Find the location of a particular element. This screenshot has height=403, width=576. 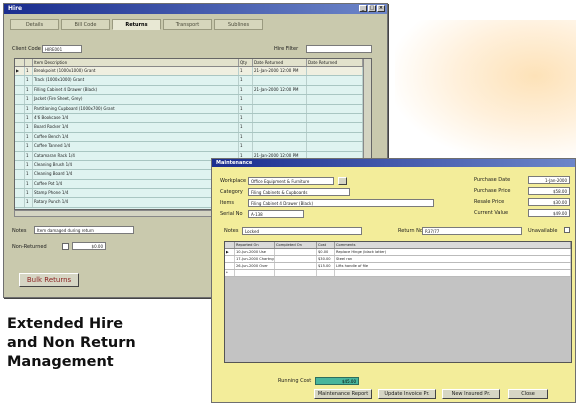

asset-value-field: 1-Jan-2000 is located at coordinates (549, 180).